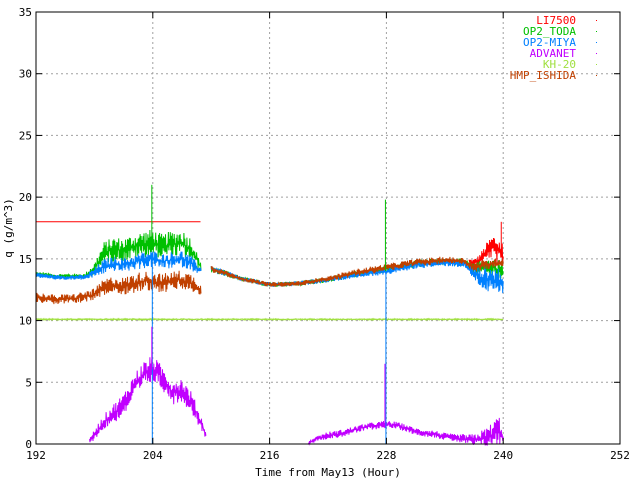 Image resolution: width=640 pixels, height=480 pixels. What do you see at coordinates (25, 321) in the screenshot?
I see `y-tick-label: 10` at bounding box center [25, 321].